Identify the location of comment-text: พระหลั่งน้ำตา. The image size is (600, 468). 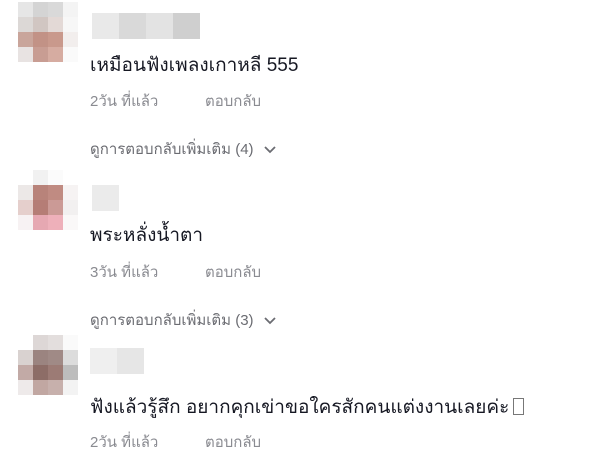
(147, 235).